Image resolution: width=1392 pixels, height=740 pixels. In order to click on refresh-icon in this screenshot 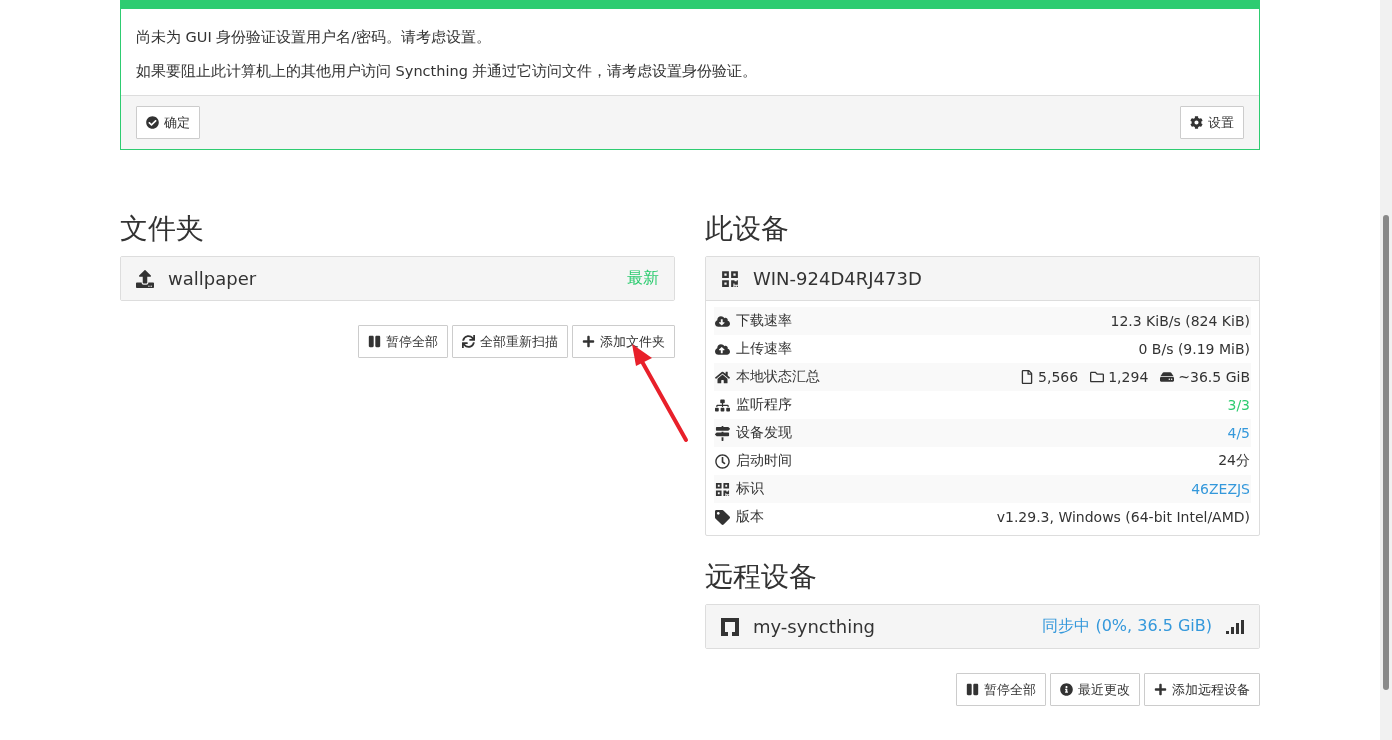, I will do `click(468, 341)`.